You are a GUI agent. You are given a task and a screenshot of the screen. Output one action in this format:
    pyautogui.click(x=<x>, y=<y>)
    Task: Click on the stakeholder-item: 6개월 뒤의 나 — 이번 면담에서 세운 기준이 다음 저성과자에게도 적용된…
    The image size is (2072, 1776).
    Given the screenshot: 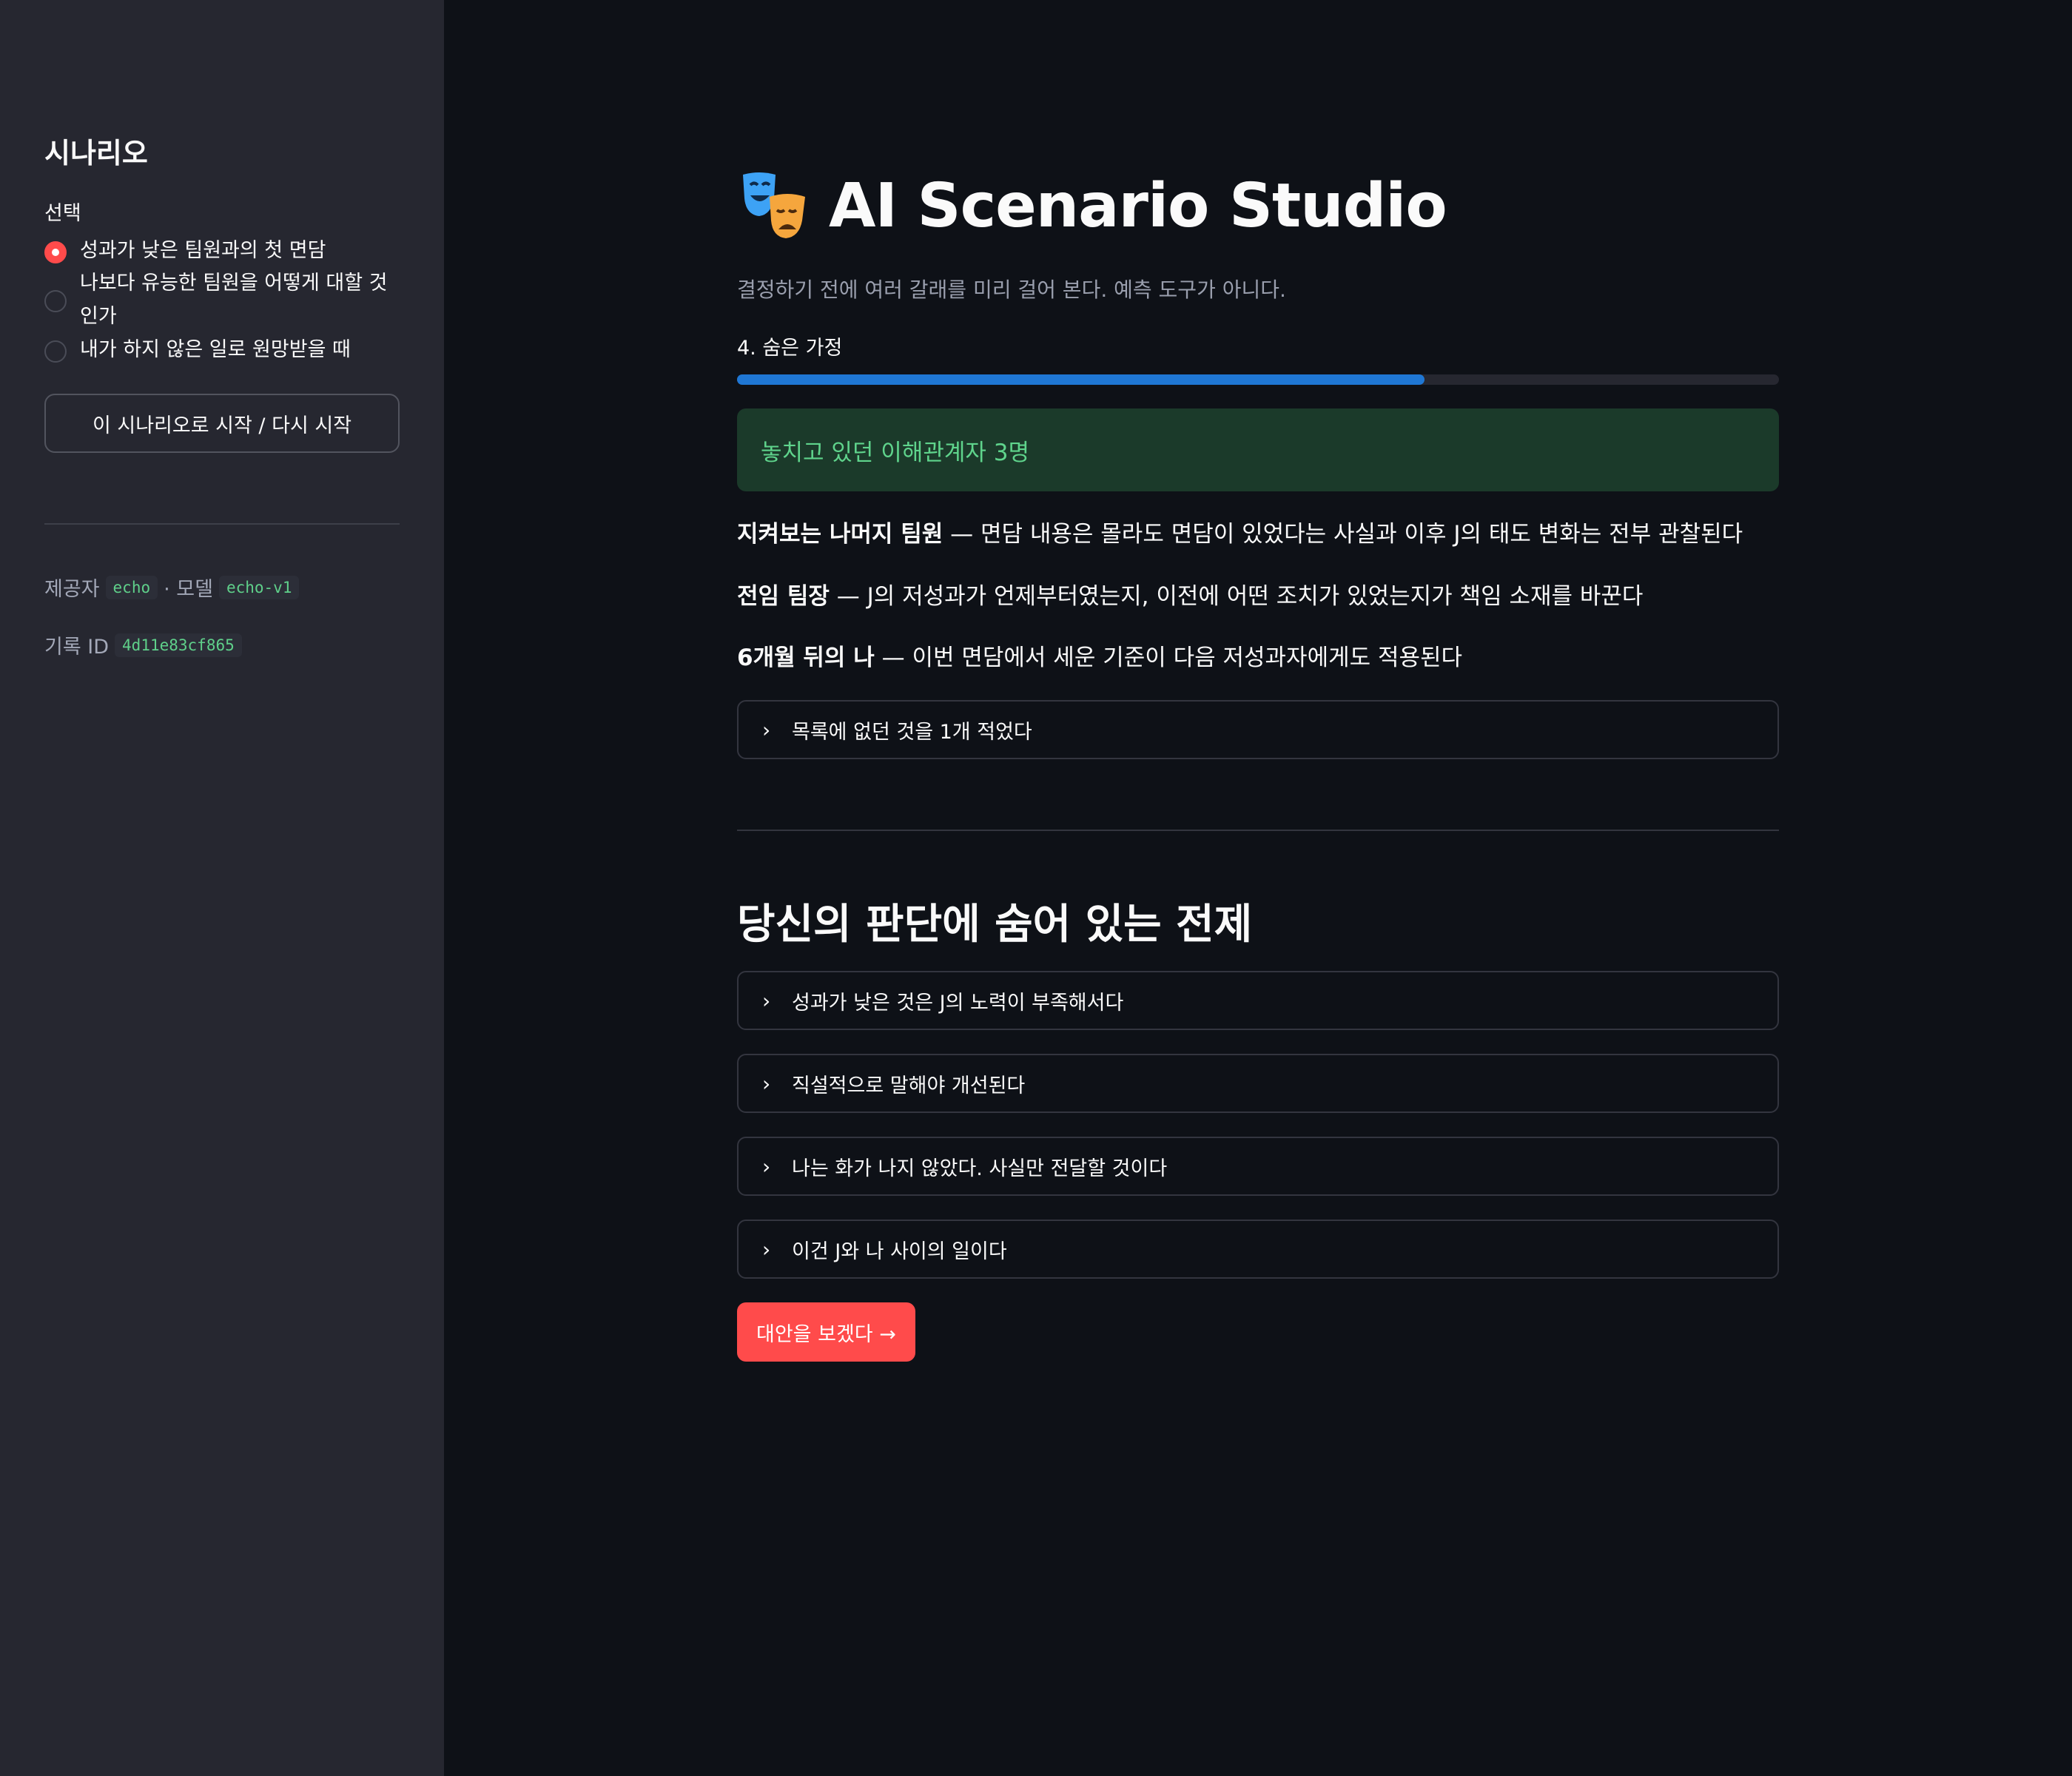 What is the action you would take?
    pyautogui.click(x=1099, y=655)
    